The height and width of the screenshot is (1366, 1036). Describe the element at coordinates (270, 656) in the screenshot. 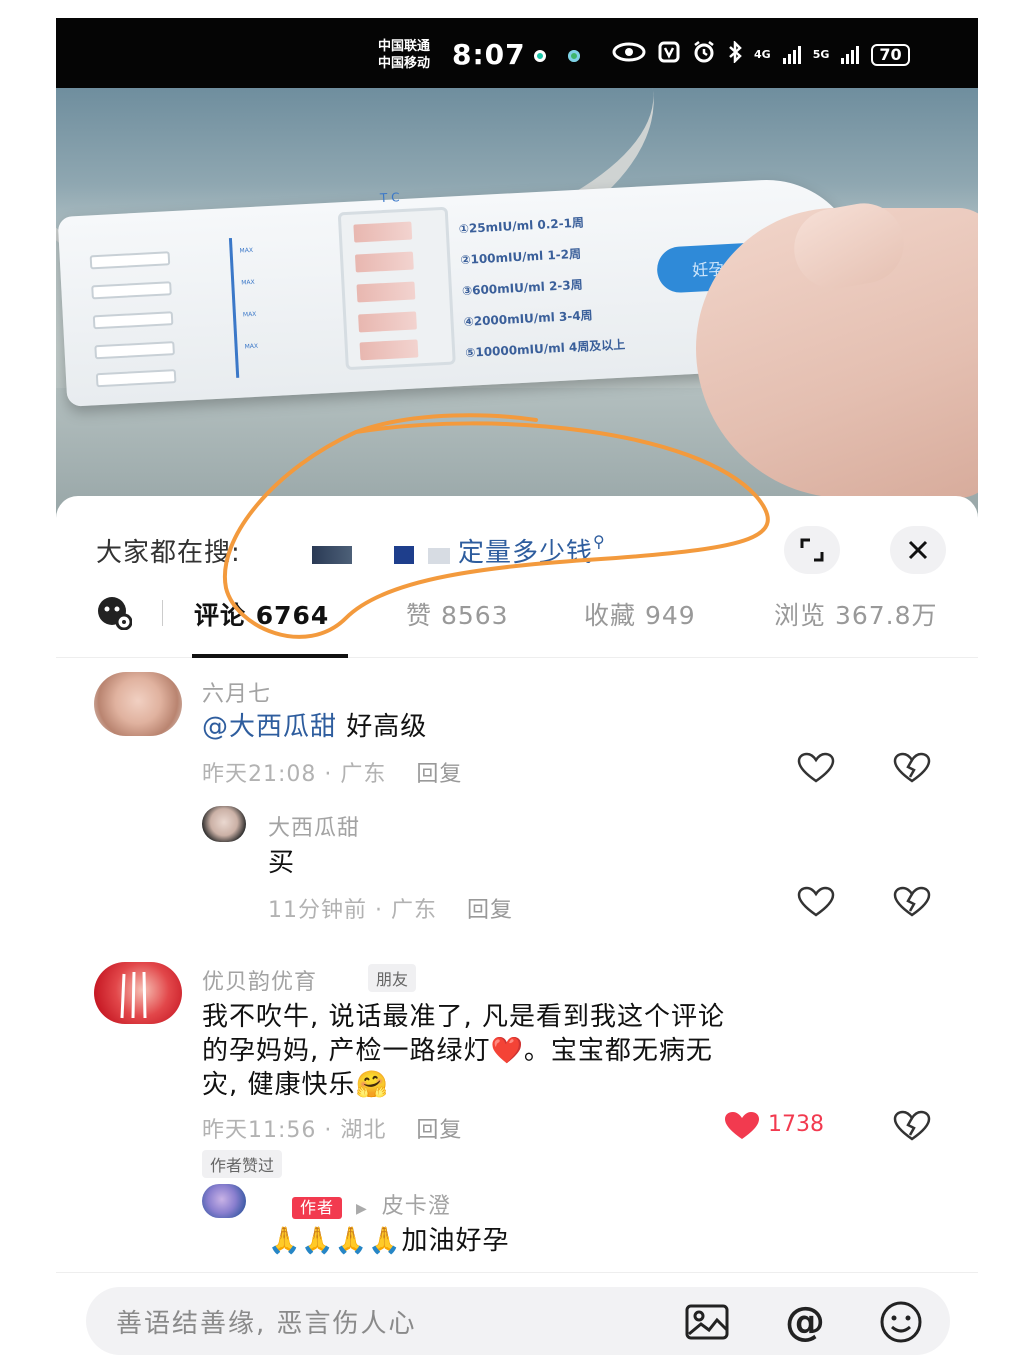

I see `active-tab-indicator` at that location.